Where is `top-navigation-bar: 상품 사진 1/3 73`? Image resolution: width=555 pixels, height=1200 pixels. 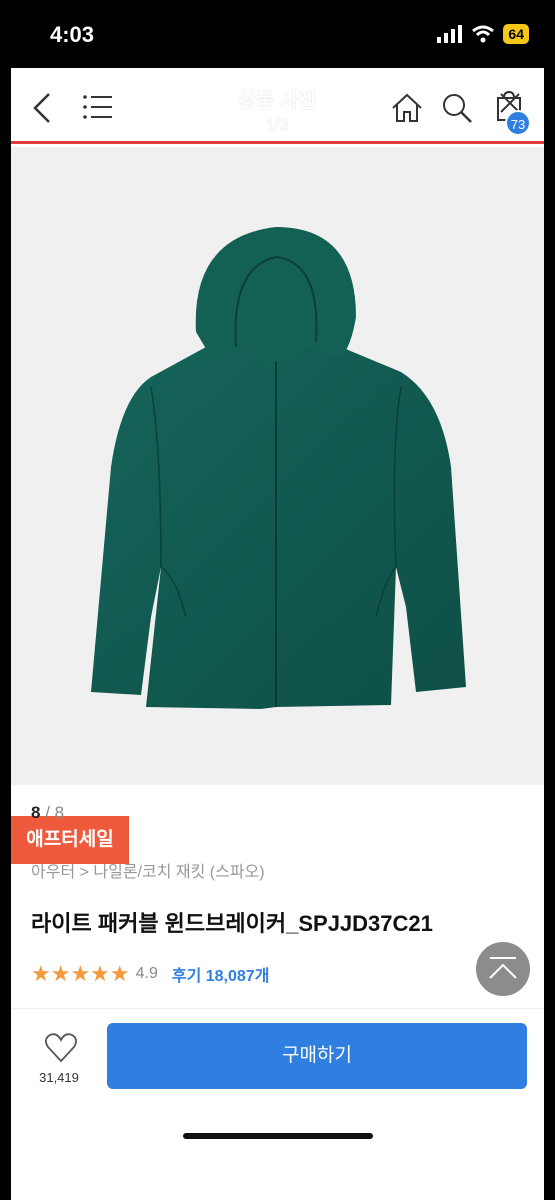
top-navigation-bar: 상품 사진 1/3 73 is located at coordinates (277, 106).